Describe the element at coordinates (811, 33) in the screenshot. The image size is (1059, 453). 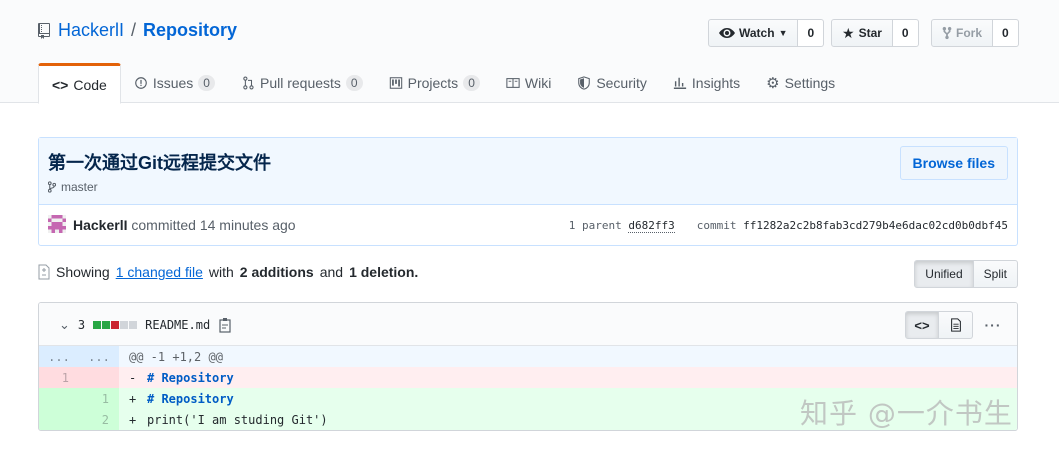
I see `watch-count: 0` at that location.